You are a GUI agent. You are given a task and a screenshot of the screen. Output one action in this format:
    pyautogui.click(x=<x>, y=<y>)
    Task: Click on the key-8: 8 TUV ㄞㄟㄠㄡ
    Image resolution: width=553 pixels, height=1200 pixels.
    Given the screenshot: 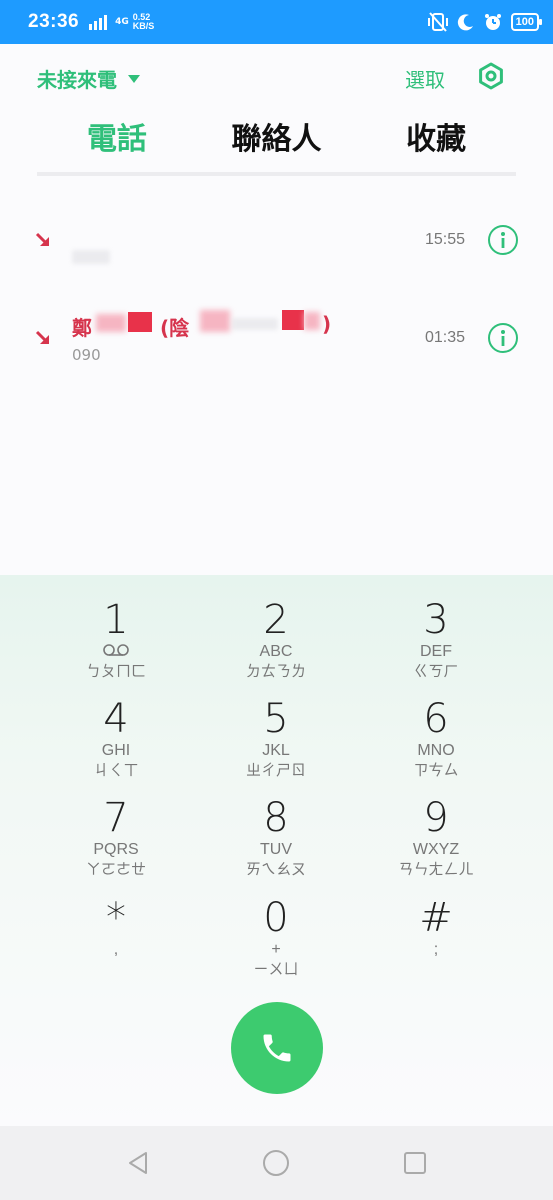 What is the action you would take?
    pyautogui.click(x=276, y=845)
    